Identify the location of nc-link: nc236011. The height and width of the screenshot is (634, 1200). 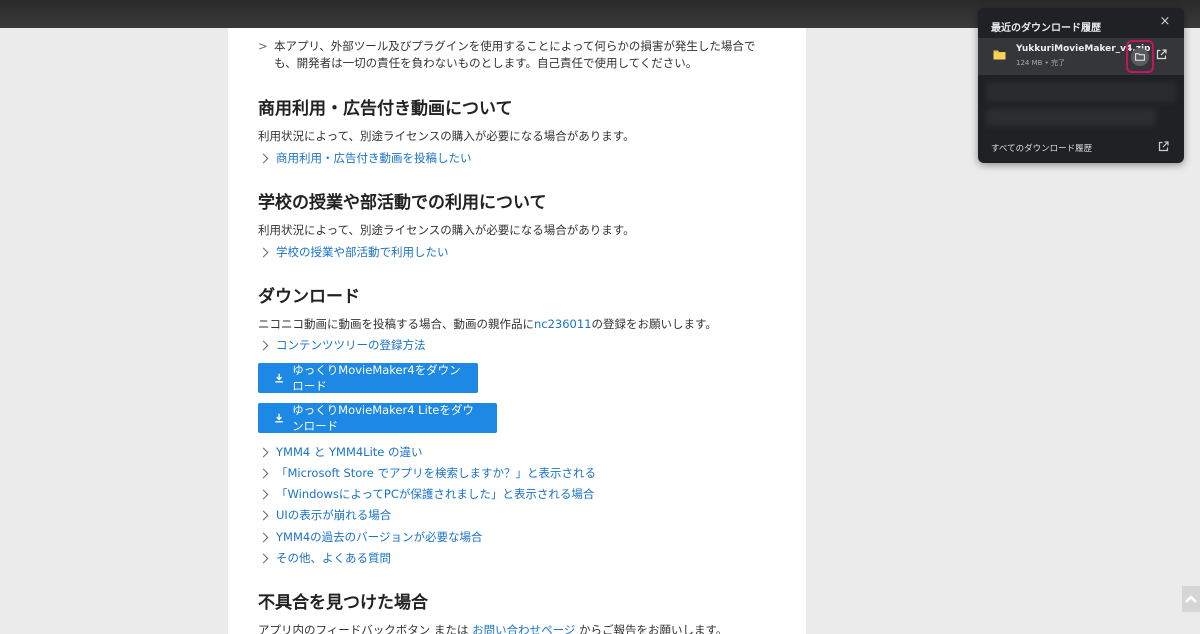
(563, 324).